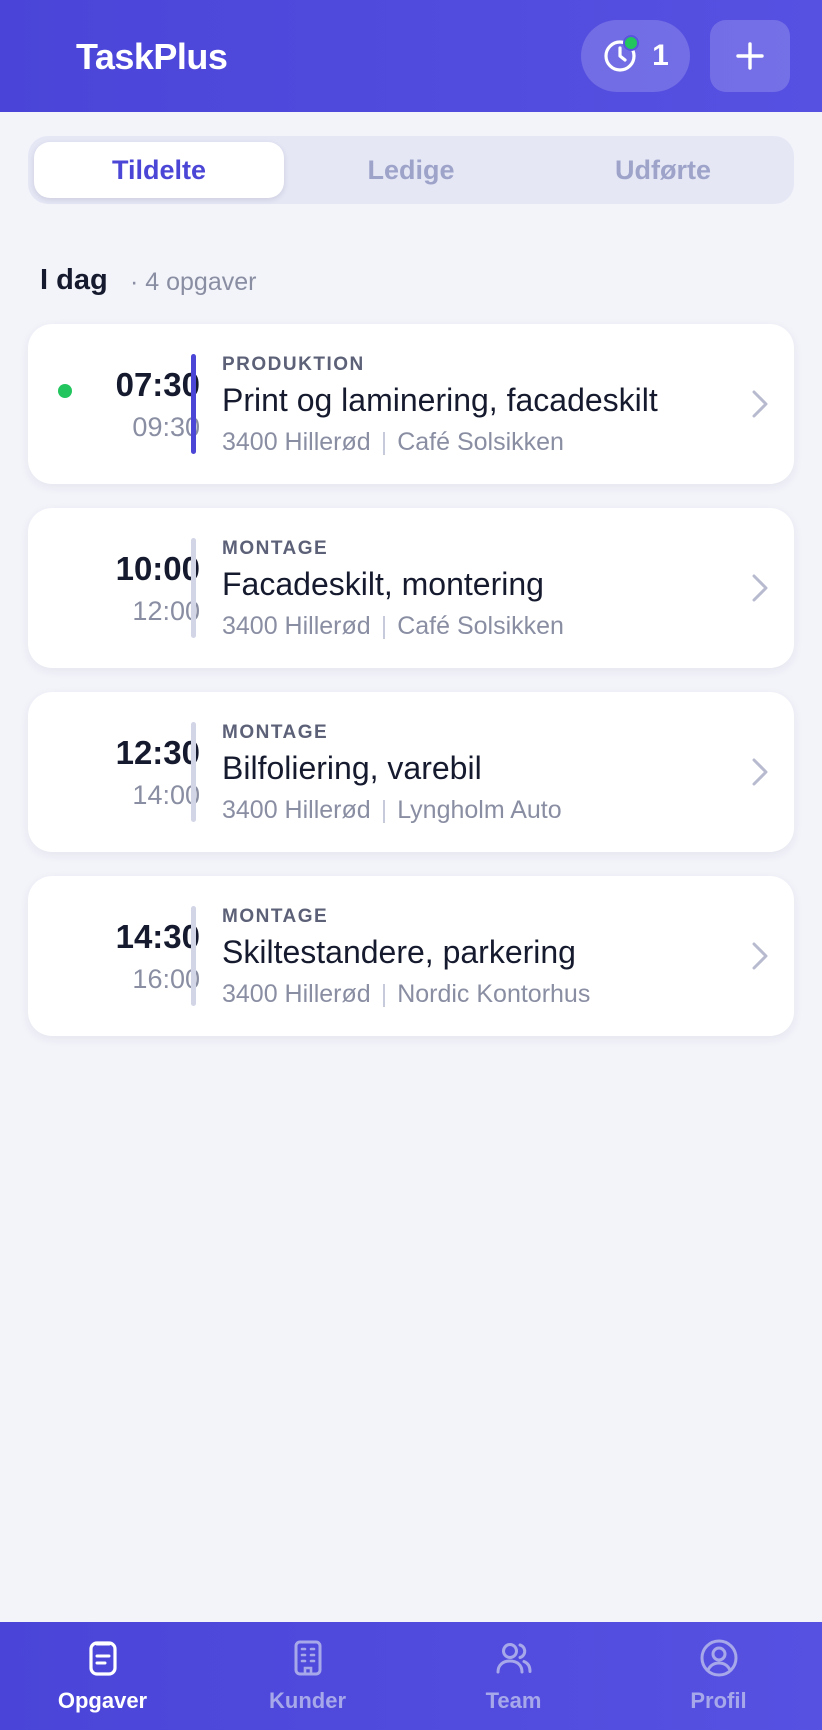  I want to click on task-filter-tabs: Tildelte Ledige Udførte, so click(411, 170).